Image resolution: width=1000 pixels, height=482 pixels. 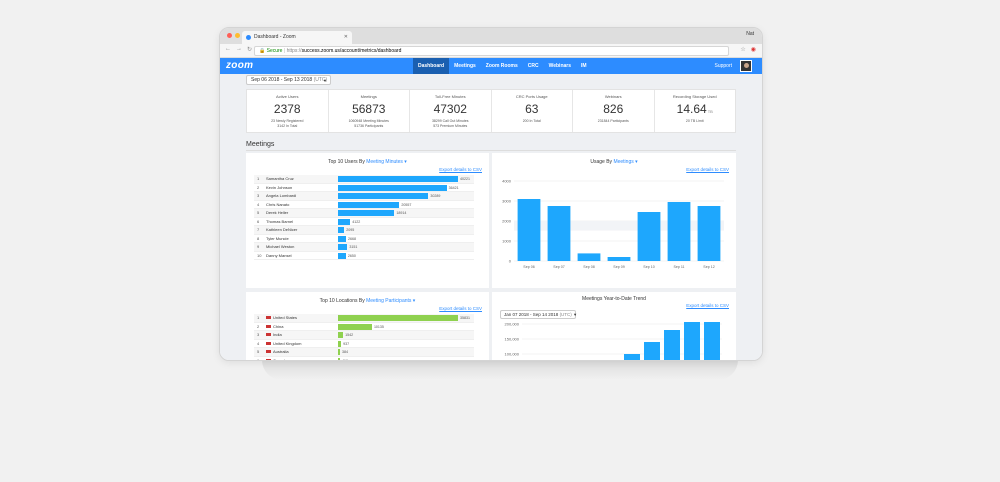 I want to click on flag-icon, so click(x=268, y=326).